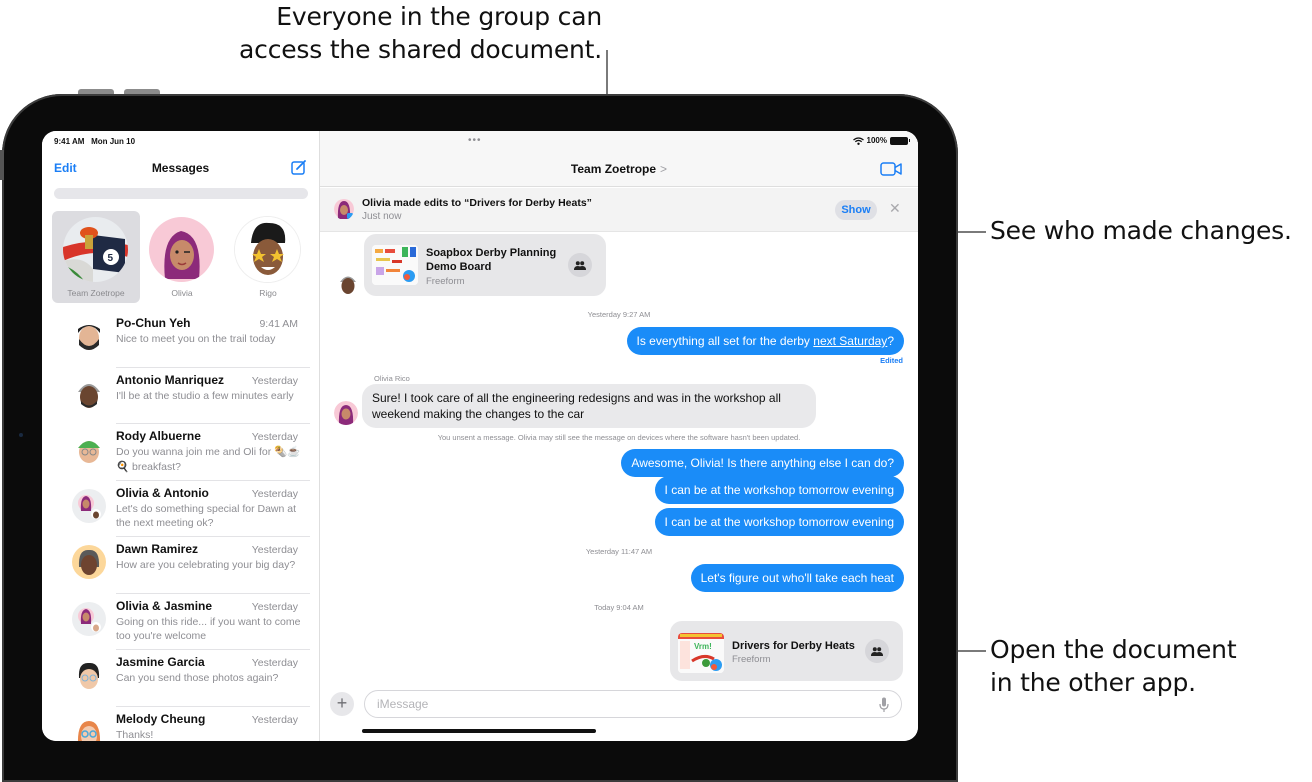 This screenshot has height=782, width=1312. I want to click on pinned-rigo: Rigo, so click(268, 257).